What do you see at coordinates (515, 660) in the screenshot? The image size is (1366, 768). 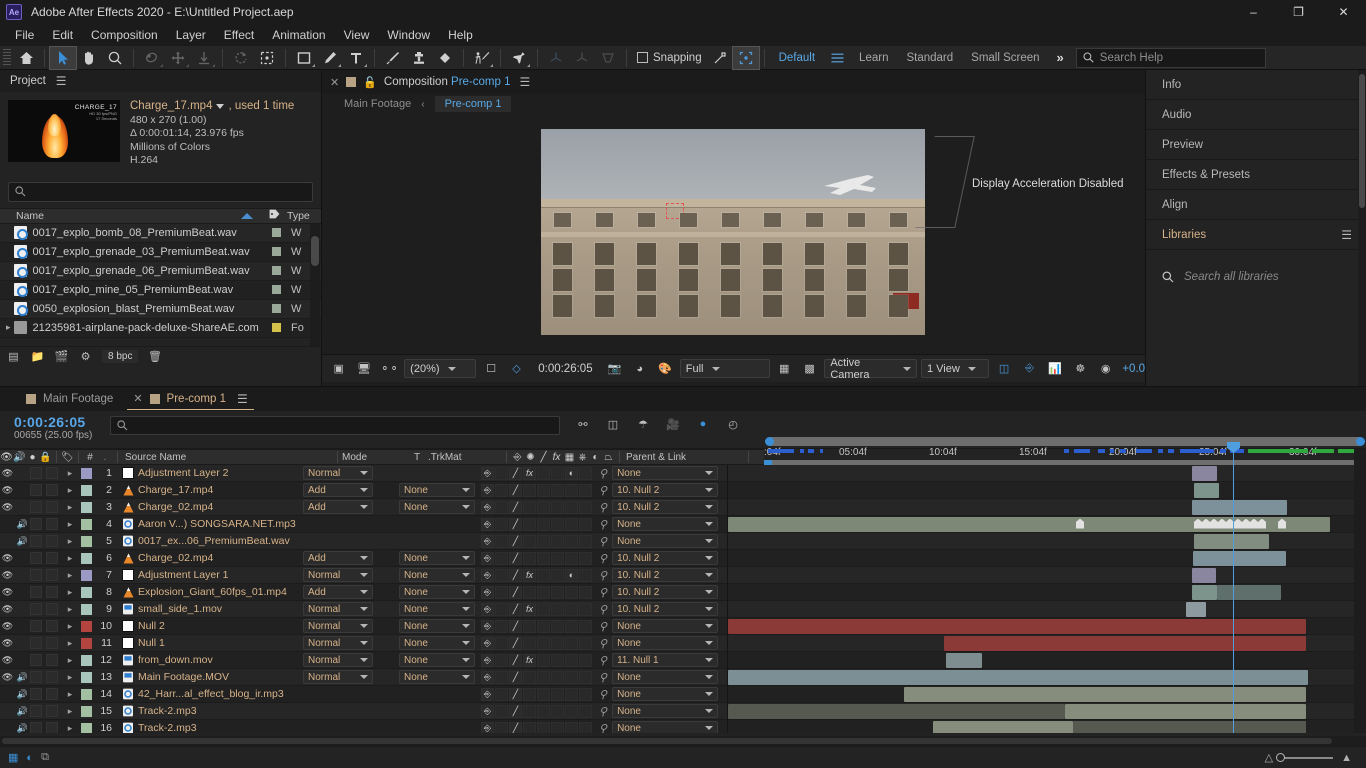 I see `quality-switch: ╱` at bounding box center [515, 660].